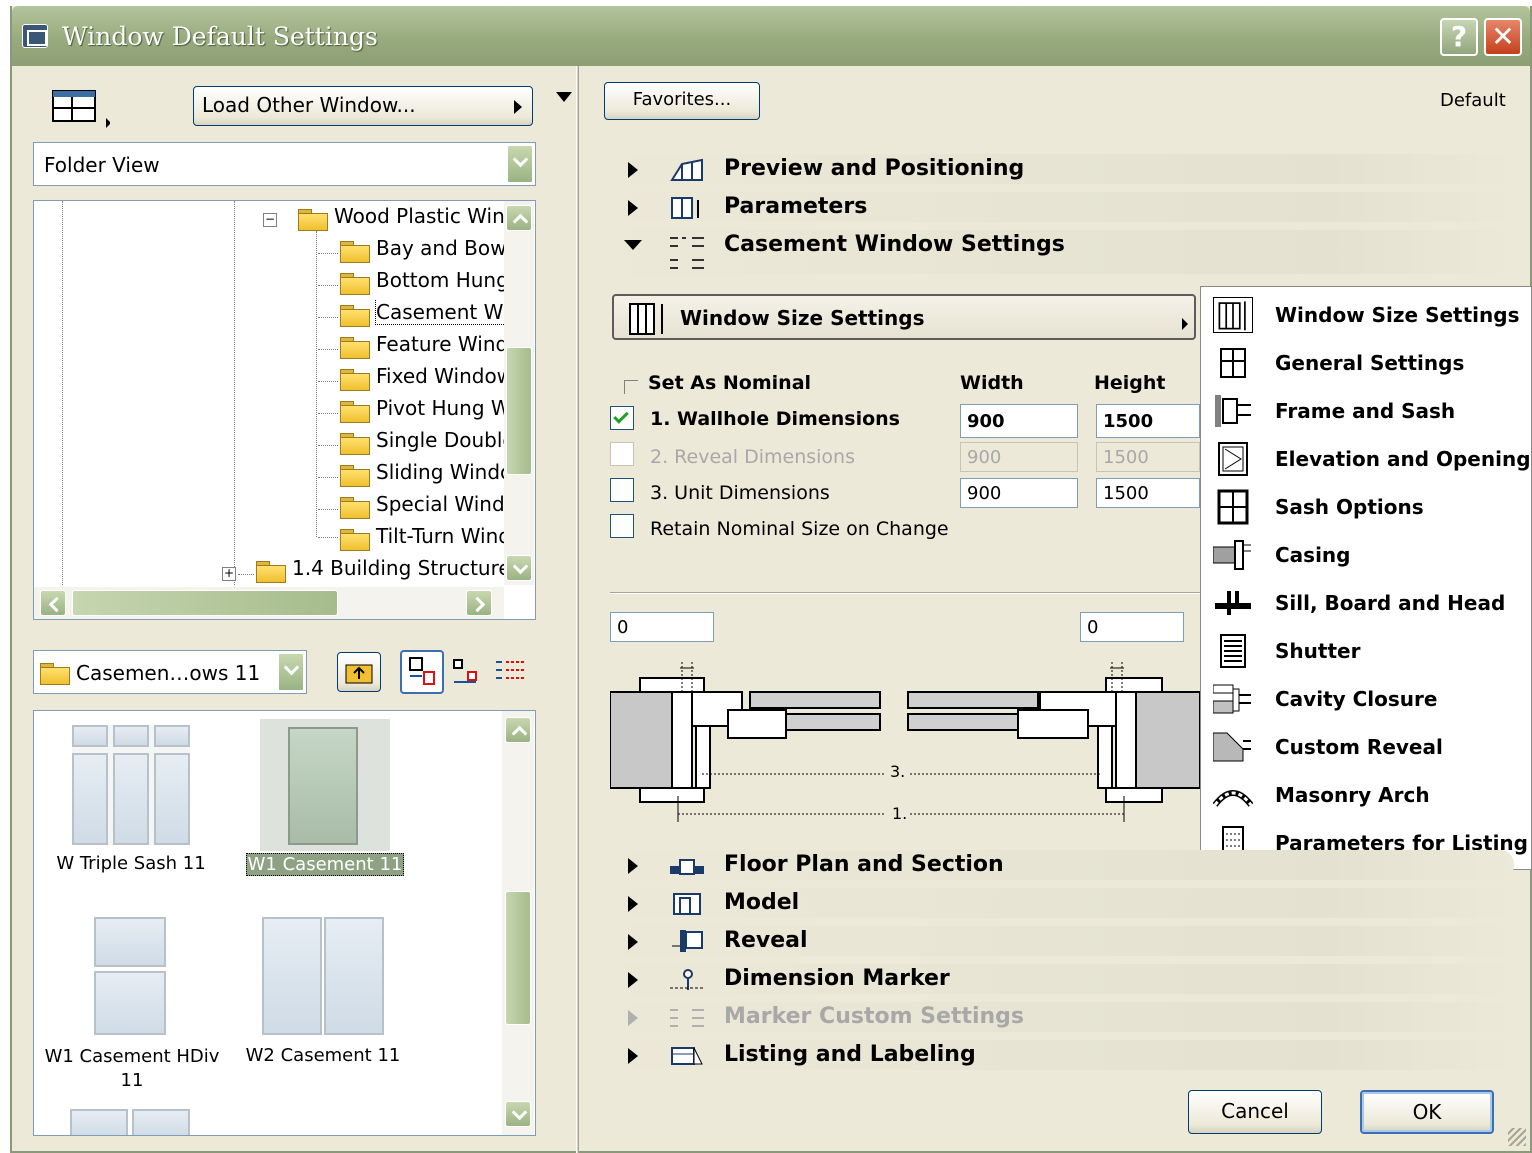 This screenshot has width=1532, height=1153. Describe the element at coordinates (1366, 651) in the screenshot. I see `menu-item-shutter: Shutter` at that location.